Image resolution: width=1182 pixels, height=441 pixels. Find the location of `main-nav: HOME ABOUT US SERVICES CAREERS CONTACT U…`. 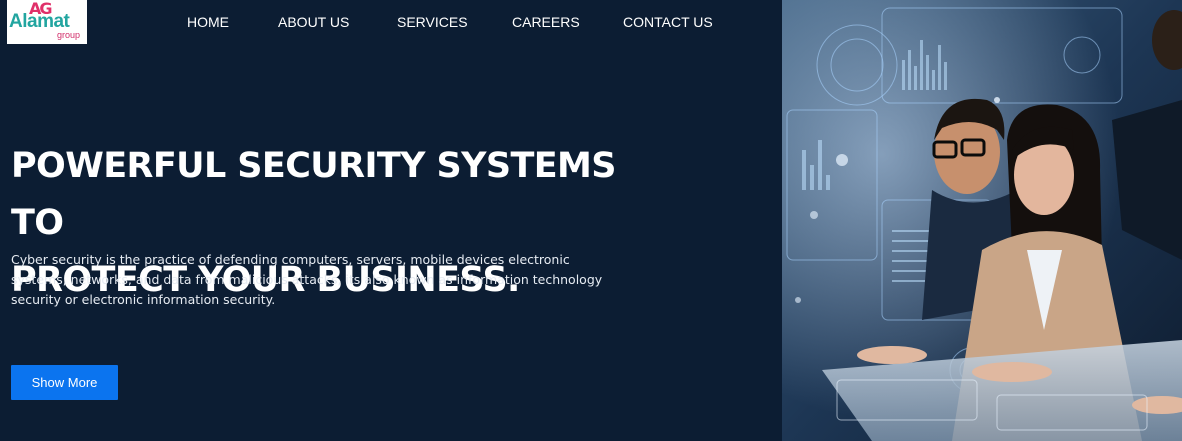

main-nav: HOME ABOUT US SERVICES CAREERS CONTACT U… is located at coordinates (390, 22).